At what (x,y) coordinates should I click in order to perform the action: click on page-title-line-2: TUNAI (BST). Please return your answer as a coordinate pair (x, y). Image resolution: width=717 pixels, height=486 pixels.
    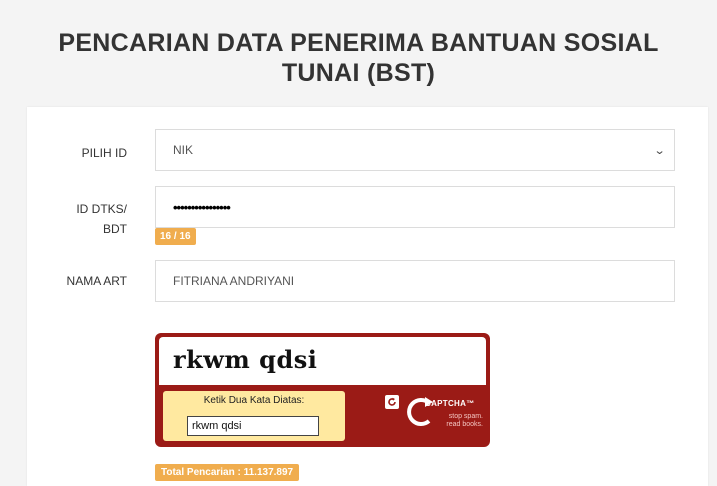
    Looking at the image, I should click on (358, 73).